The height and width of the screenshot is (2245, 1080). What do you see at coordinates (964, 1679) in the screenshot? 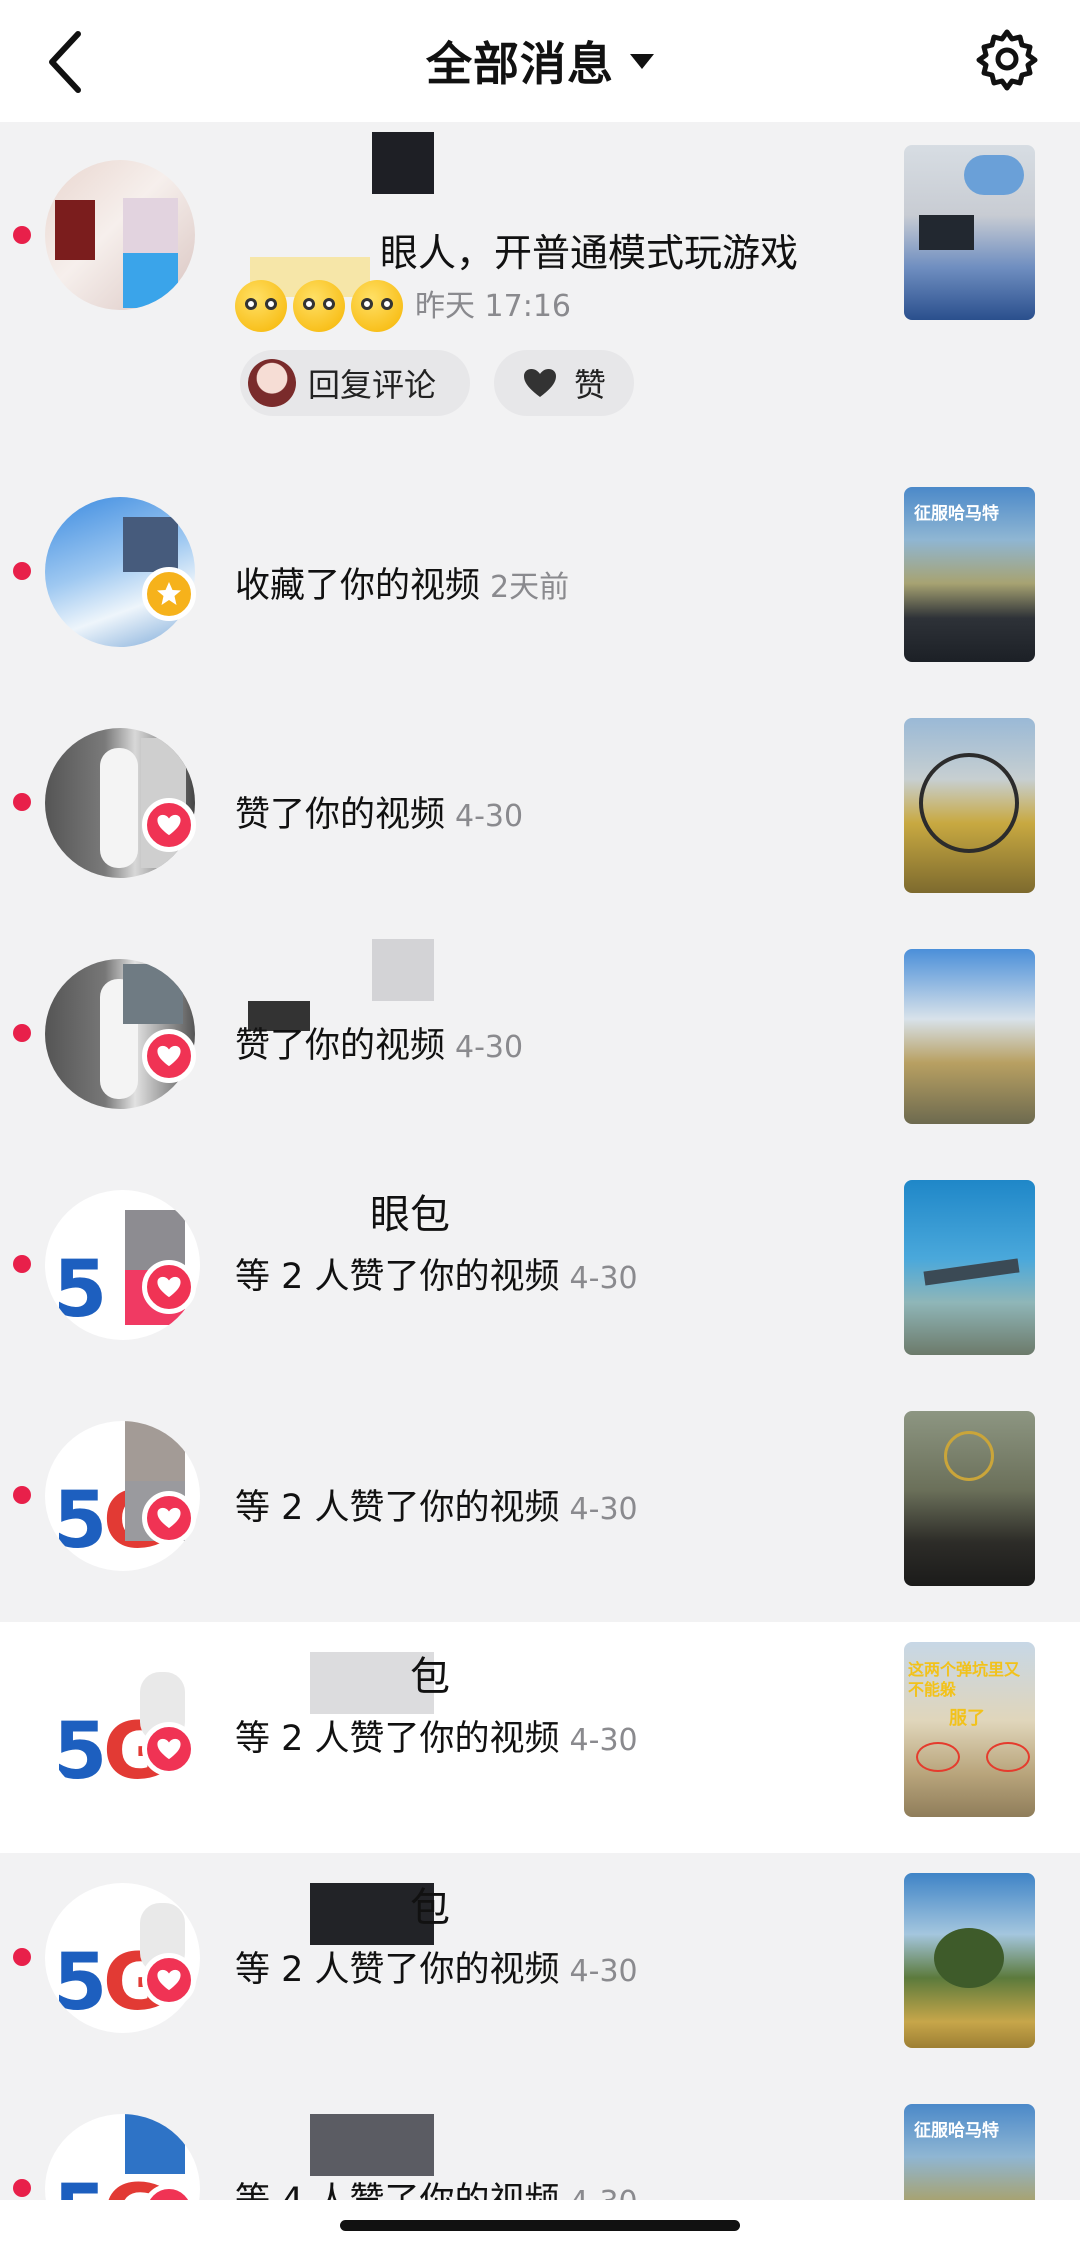
I see `thumbnail-caption: 这两个弹坑里又不能躲` at bounding box center [964, 1679].